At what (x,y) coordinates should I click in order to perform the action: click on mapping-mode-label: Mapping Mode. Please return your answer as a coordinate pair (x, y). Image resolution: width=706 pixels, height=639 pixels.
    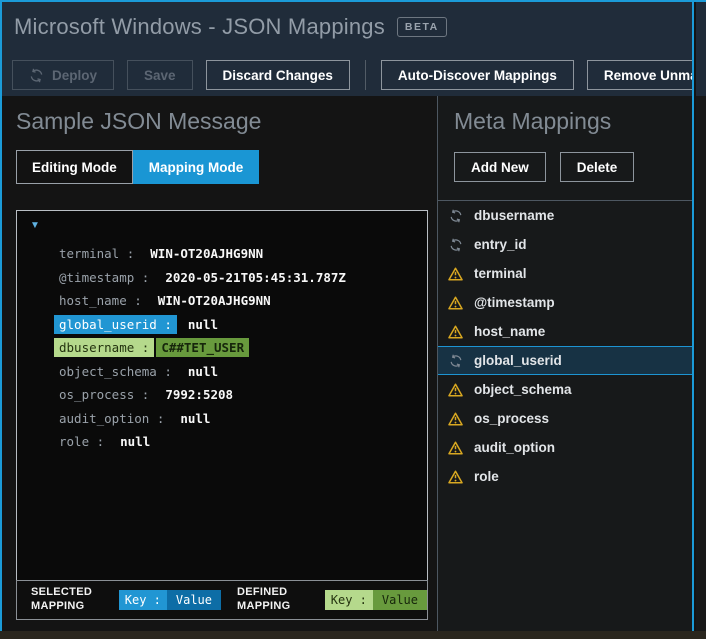
    Looking at the image, I should click on (196, 167).